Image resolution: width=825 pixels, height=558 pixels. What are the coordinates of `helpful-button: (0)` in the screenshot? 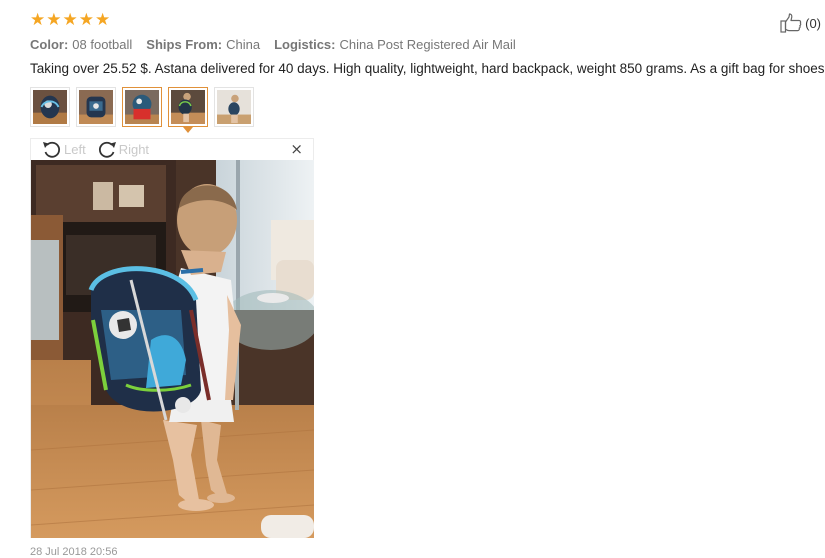 It's located at (800, 23).